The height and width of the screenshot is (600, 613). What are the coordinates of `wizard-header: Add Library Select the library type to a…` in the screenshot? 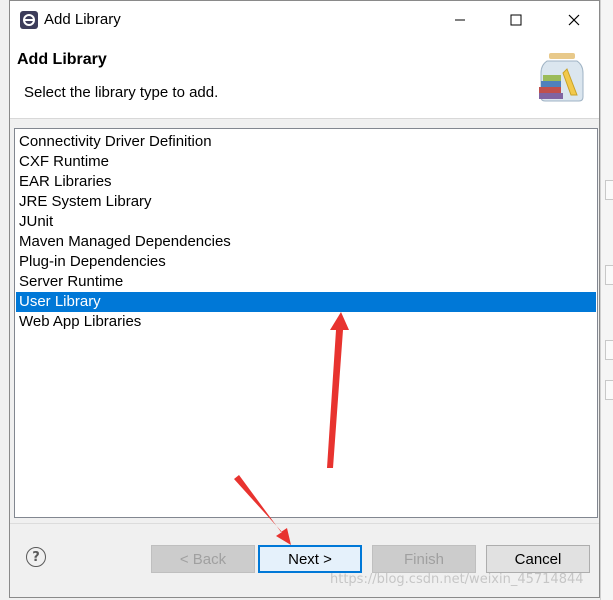 It's located at (304, 79).